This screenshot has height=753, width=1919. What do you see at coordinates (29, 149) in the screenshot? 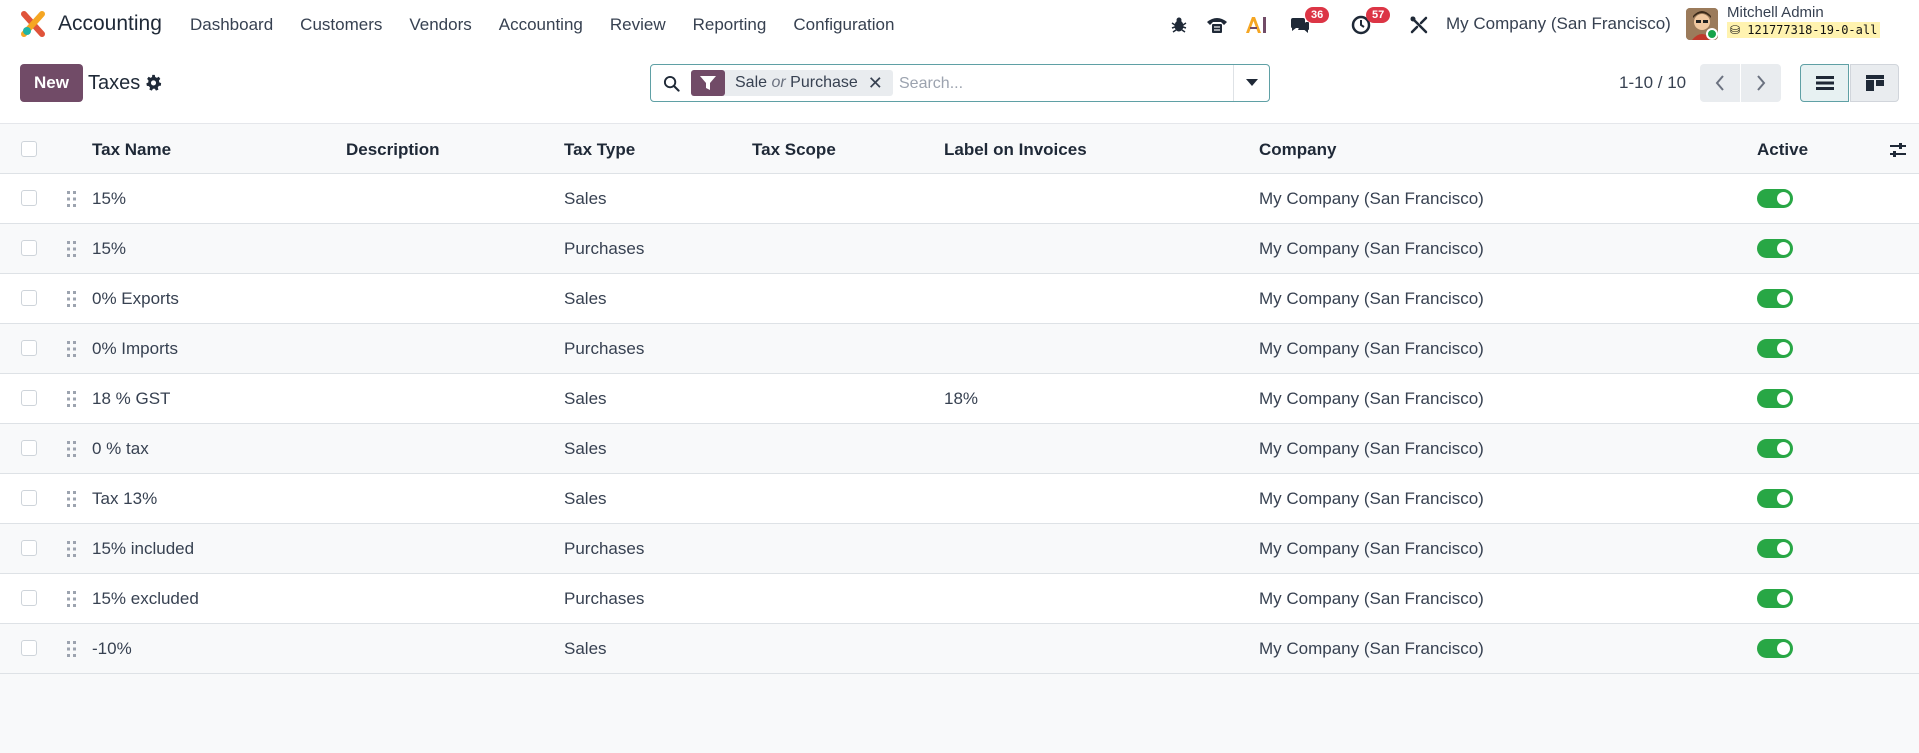
I see `select-all-checkbox` at bounding box center [29, 149].